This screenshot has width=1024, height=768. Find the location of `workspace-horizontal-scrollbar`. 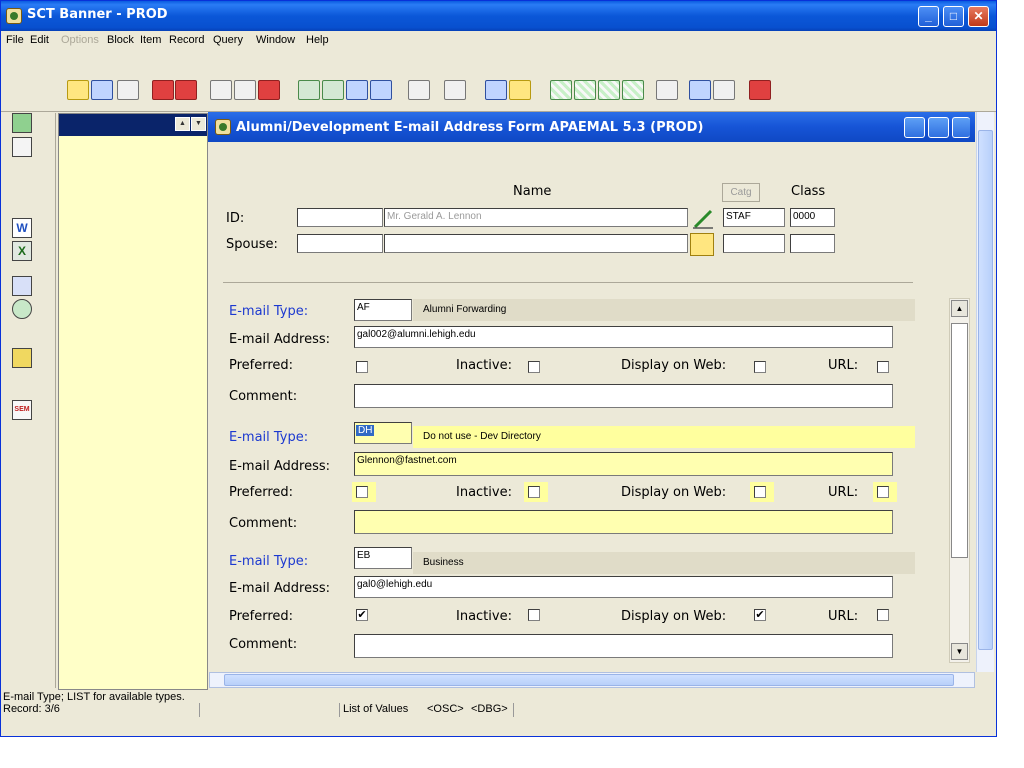

workspace-horizontal-scrollbar is located at coordinates (592, 680).